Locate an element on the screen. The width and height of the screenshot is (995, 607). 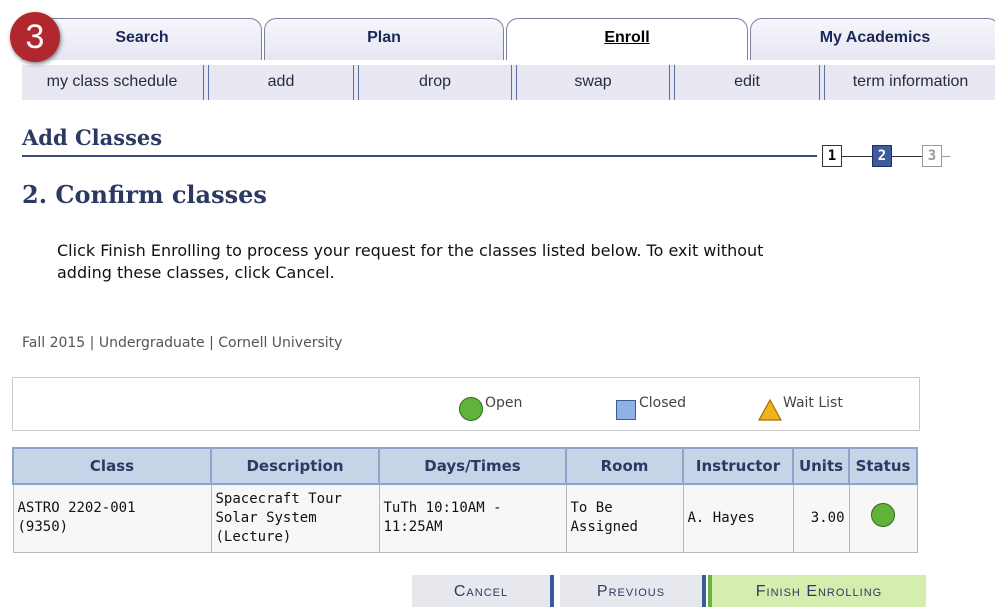
step-indicator: 1 2 3 is located at coordinates (887, 158).